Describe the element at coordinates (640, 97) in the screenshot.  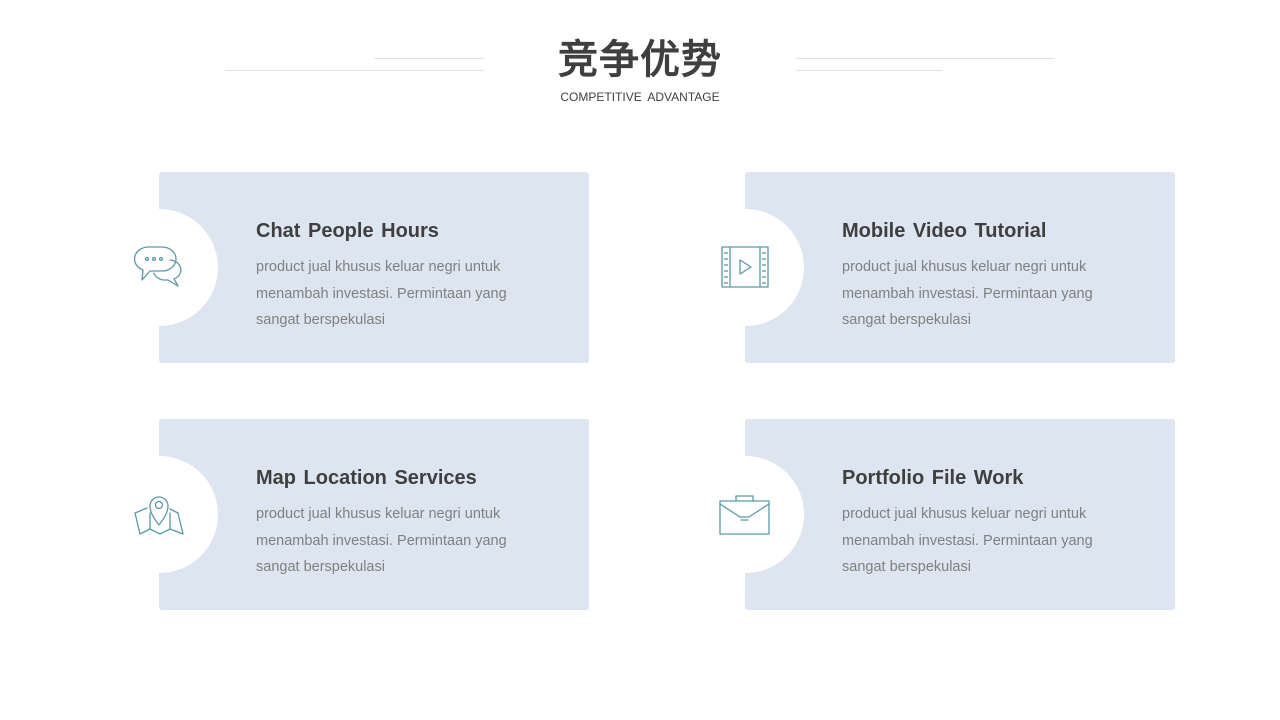
I see `page-subtitle: COMPETITIVE ADVANTAGE` at that location.